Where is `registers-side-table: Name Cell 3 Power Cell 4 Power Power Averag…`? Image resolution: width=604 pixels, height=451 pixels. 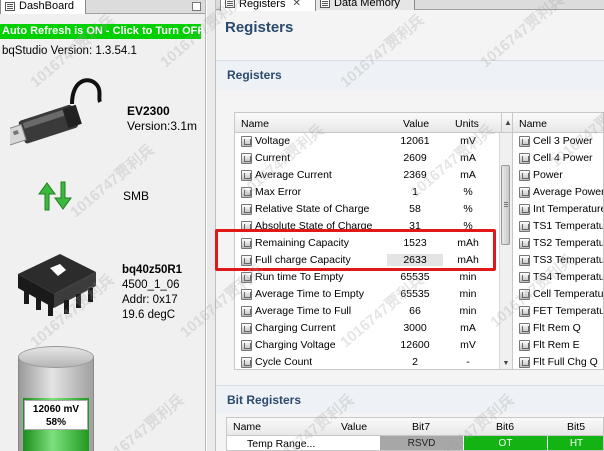
registers-side-table: Name Cell 3 Power Cell 4 Power Power Averag… is located at coordinates (558, 241).